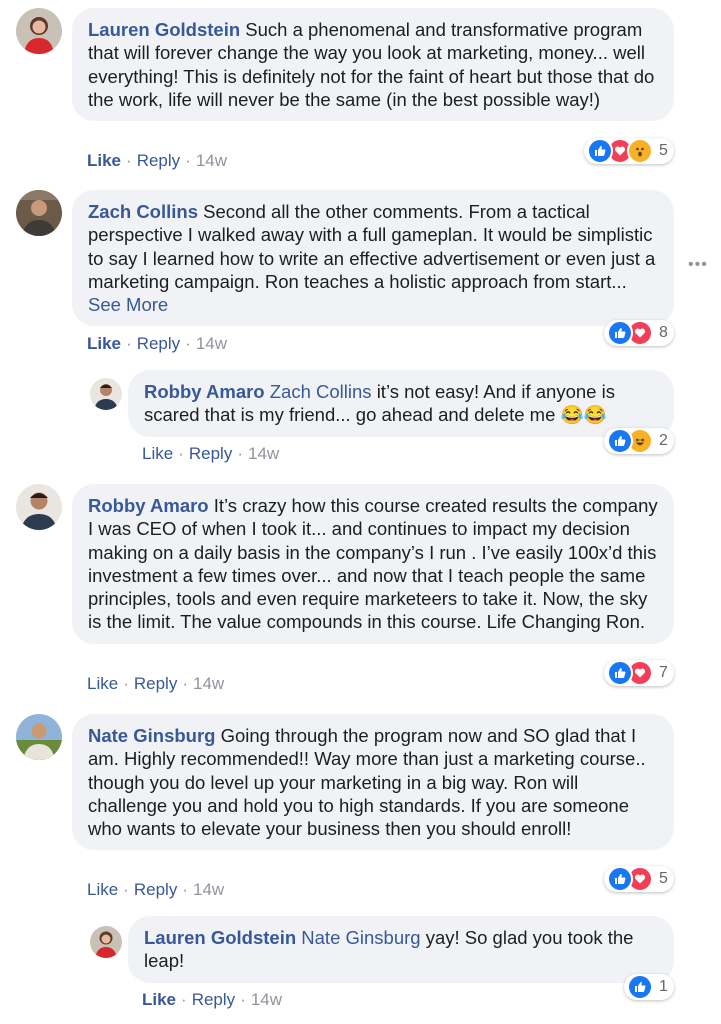 The width and height of the screenshot is (721, 1024). Describe the element at coordinates (663, 672) in the screenshot. I see `reaction-count: 7` at that location.